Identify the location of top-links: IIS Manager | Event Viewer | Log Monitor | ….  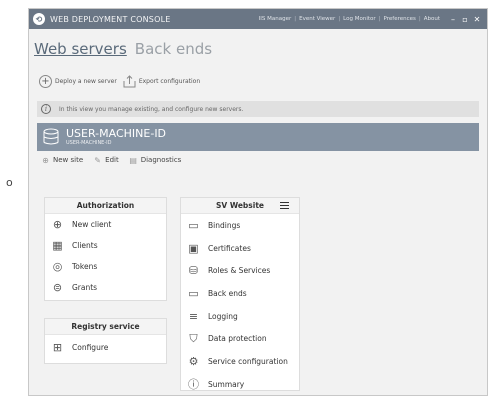
(349, 19).